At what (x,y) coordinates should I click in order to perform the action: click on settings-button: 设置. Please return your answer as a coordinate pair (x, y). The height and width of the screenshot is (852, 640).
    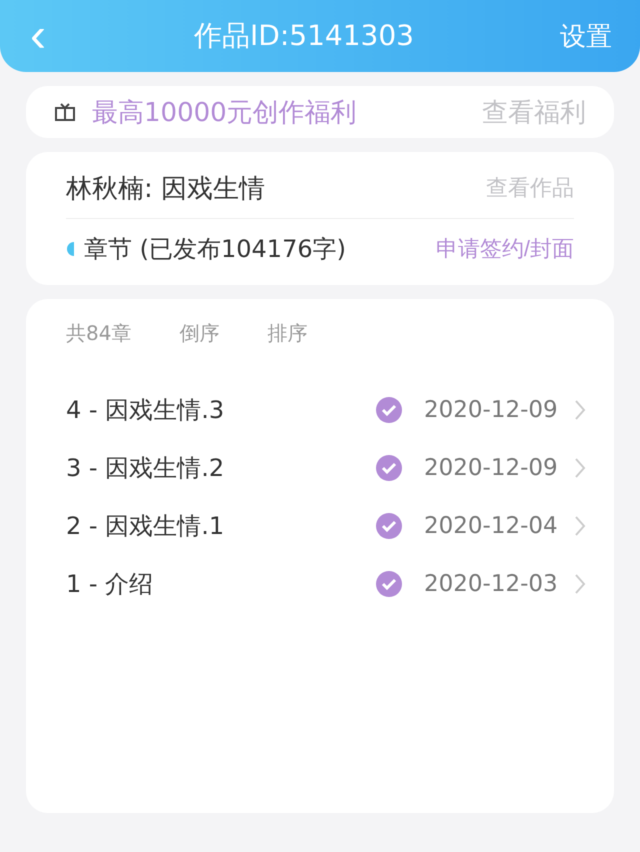
    Looking at the image, I should click on (586, 36).